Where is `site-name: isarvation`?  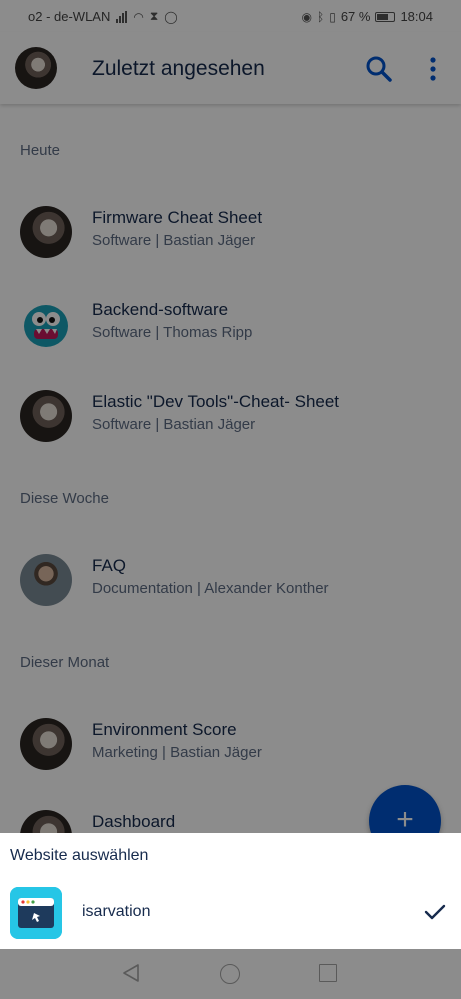
site-name: isarvation is located at coordinates (116, 911).